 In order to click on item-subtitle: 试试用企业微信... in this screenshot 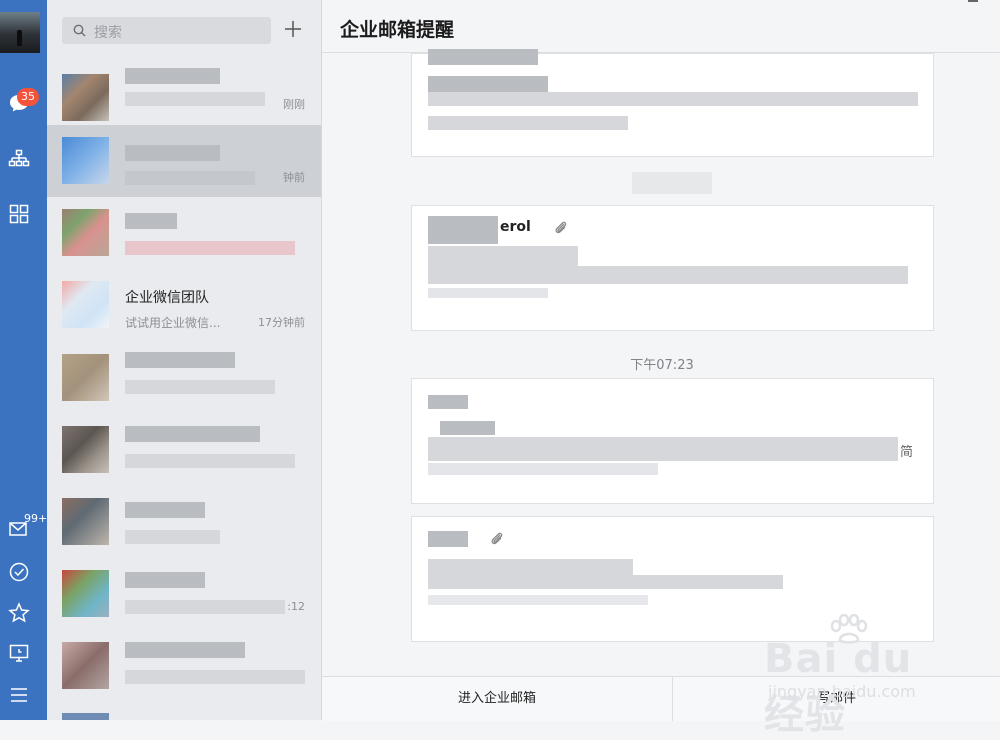, I will do `click(173, 323)`.